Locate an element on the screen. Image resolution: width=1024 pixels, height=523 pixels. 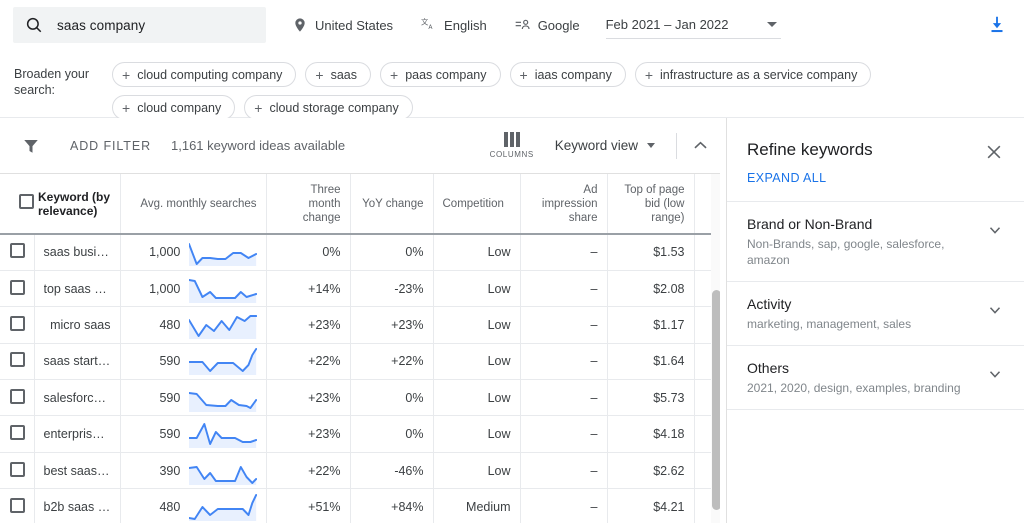
broaden-chip: + cloud company is located at coordinates (174, 107).